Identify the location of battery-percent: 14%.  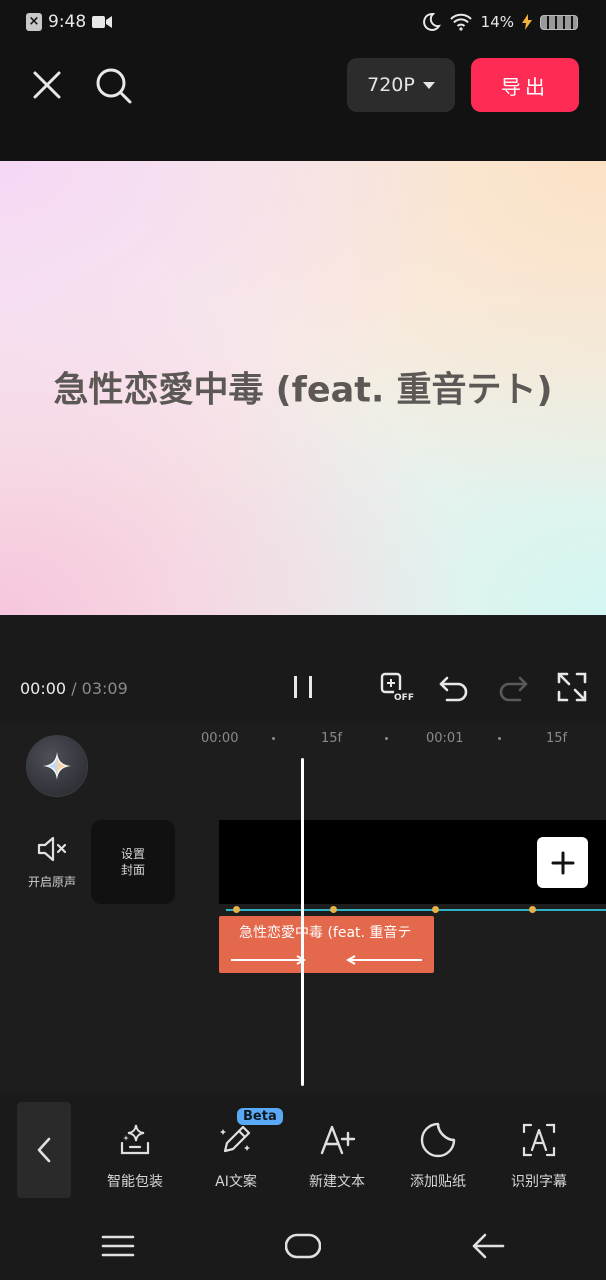
(497, 22).